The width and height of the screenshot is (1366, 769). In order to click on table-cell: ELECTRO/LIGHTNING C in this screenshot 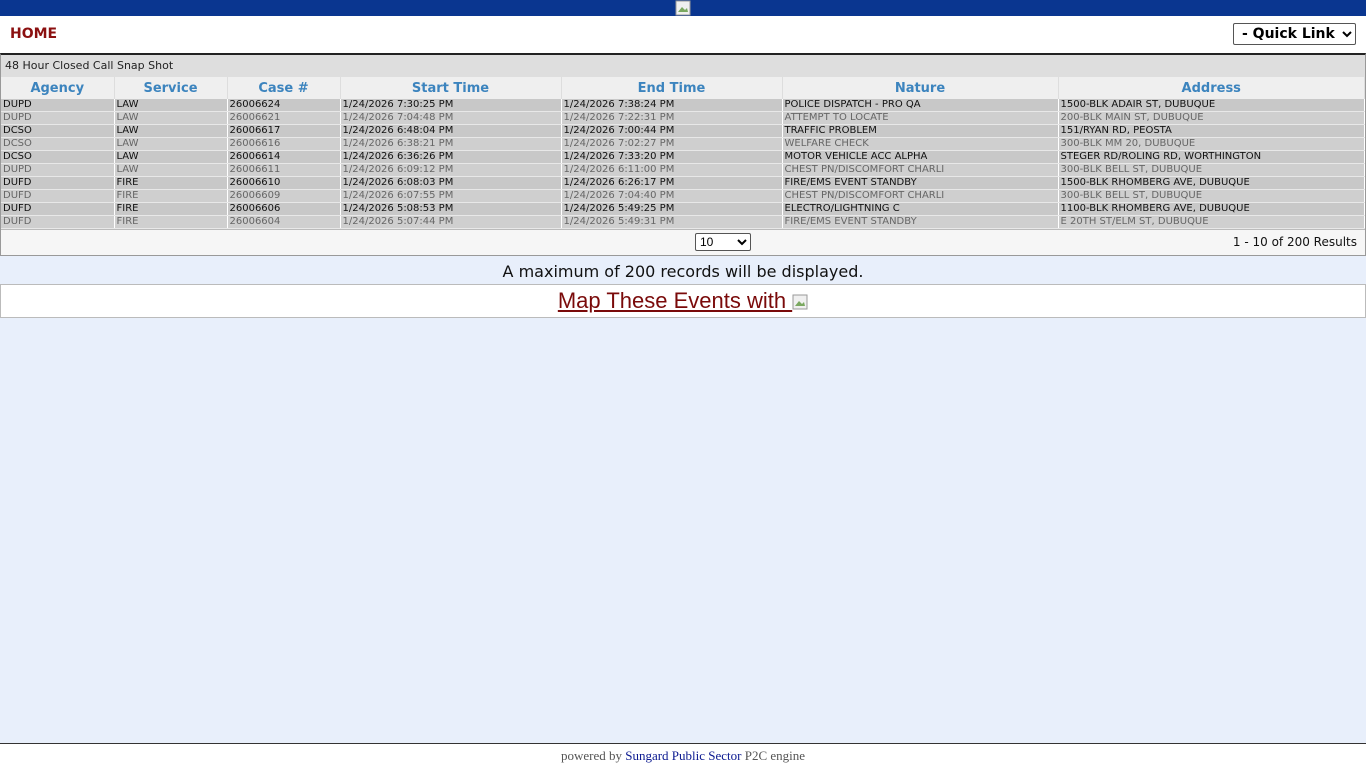, I will do `click(920, 209)`.